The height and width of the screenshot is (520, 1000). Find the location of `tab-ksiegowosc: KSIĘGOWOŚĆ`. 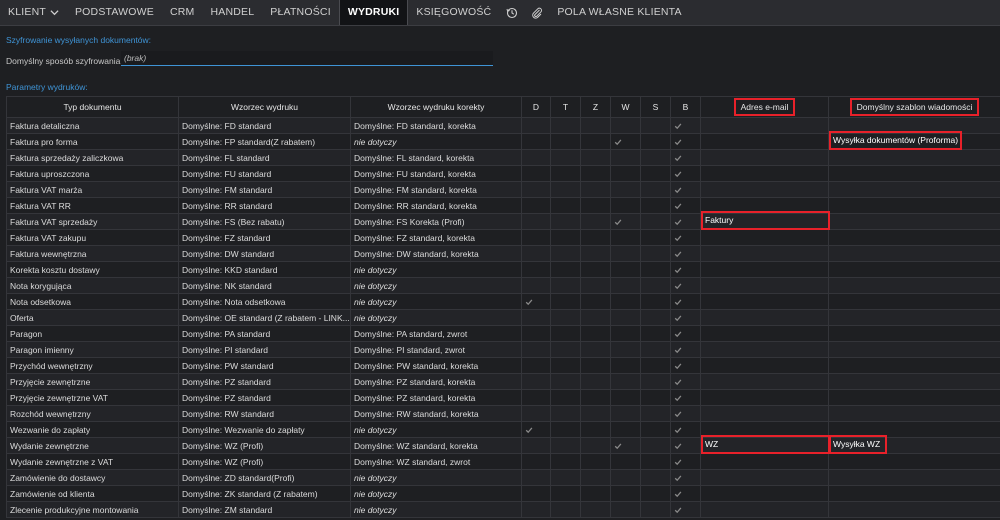

tab-ksiegowosc: KSIĘGOWOŚĆ is located at coordinates (453, 12).